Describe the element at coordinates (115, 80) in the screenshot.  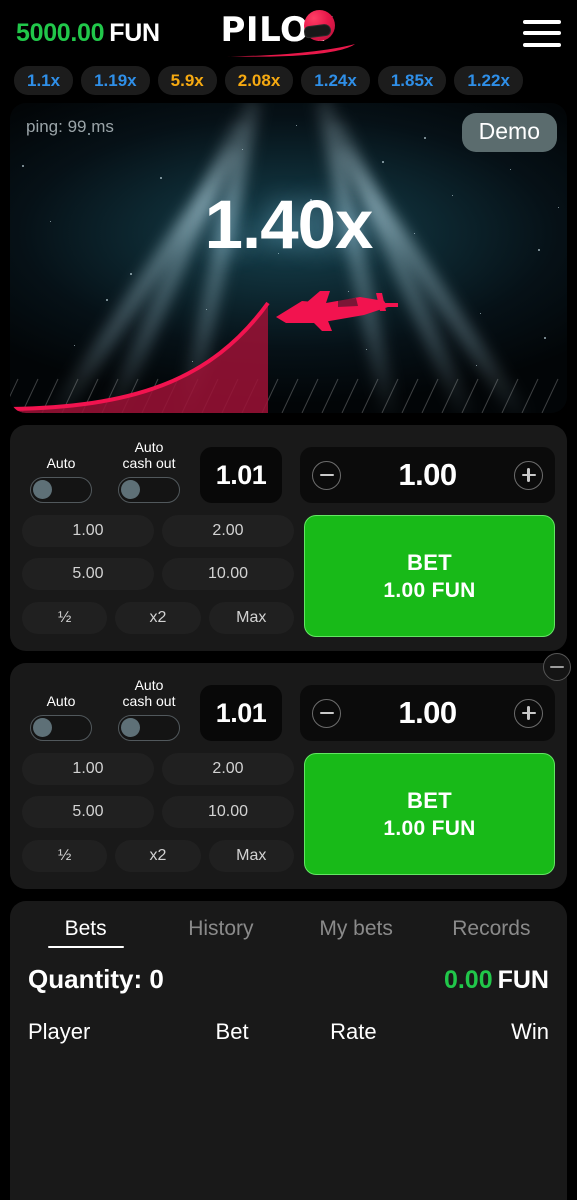
I see `history-chip: 1.19x` at that location.